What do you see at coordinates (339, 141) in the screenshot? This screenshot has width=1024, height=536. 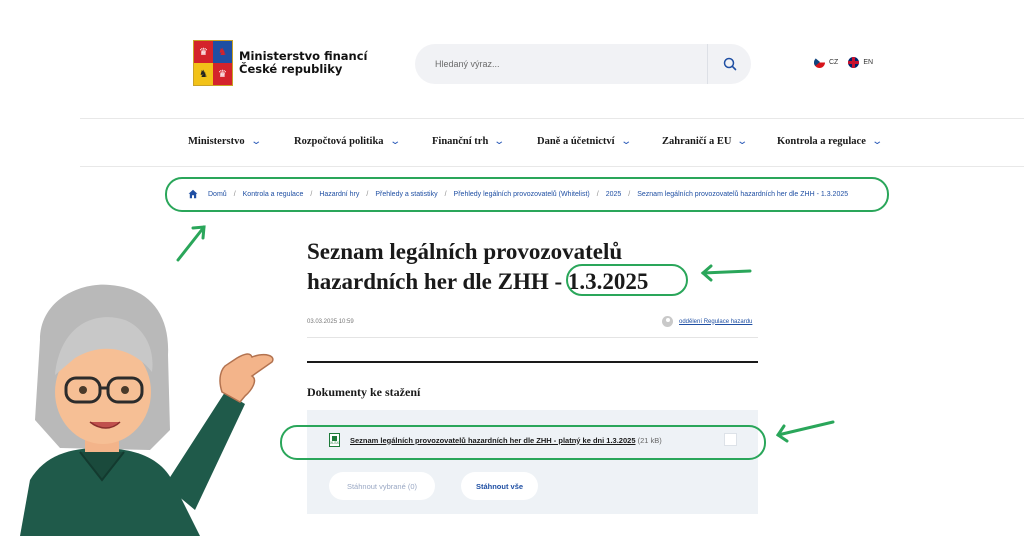 I see `nav-label: Rozpočtová politika` at bounding box center [339, 141].